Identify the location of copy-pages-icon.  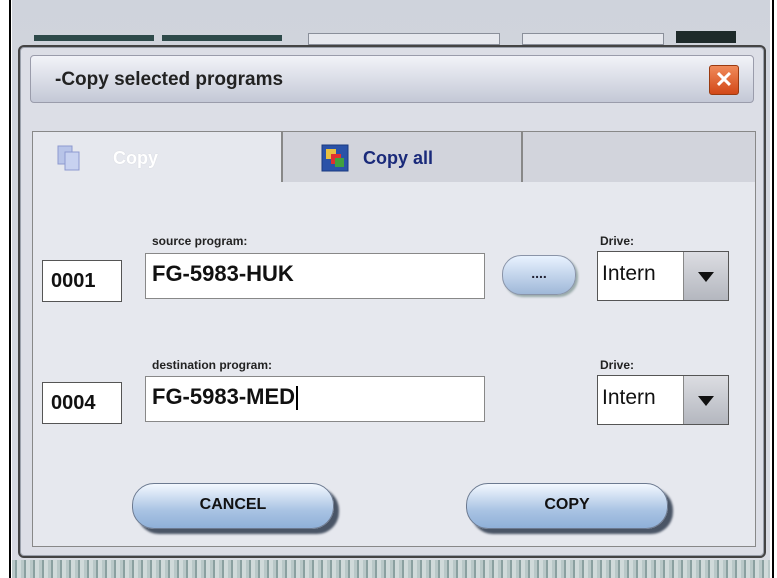
(68, 158).